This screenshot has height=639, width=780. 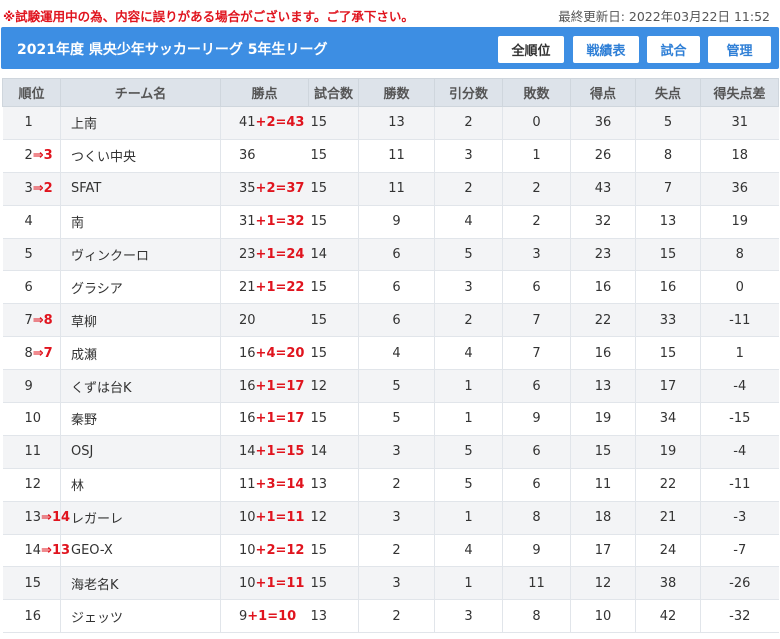 I want to click on losses-value: 2, so click(x=536, y=222).